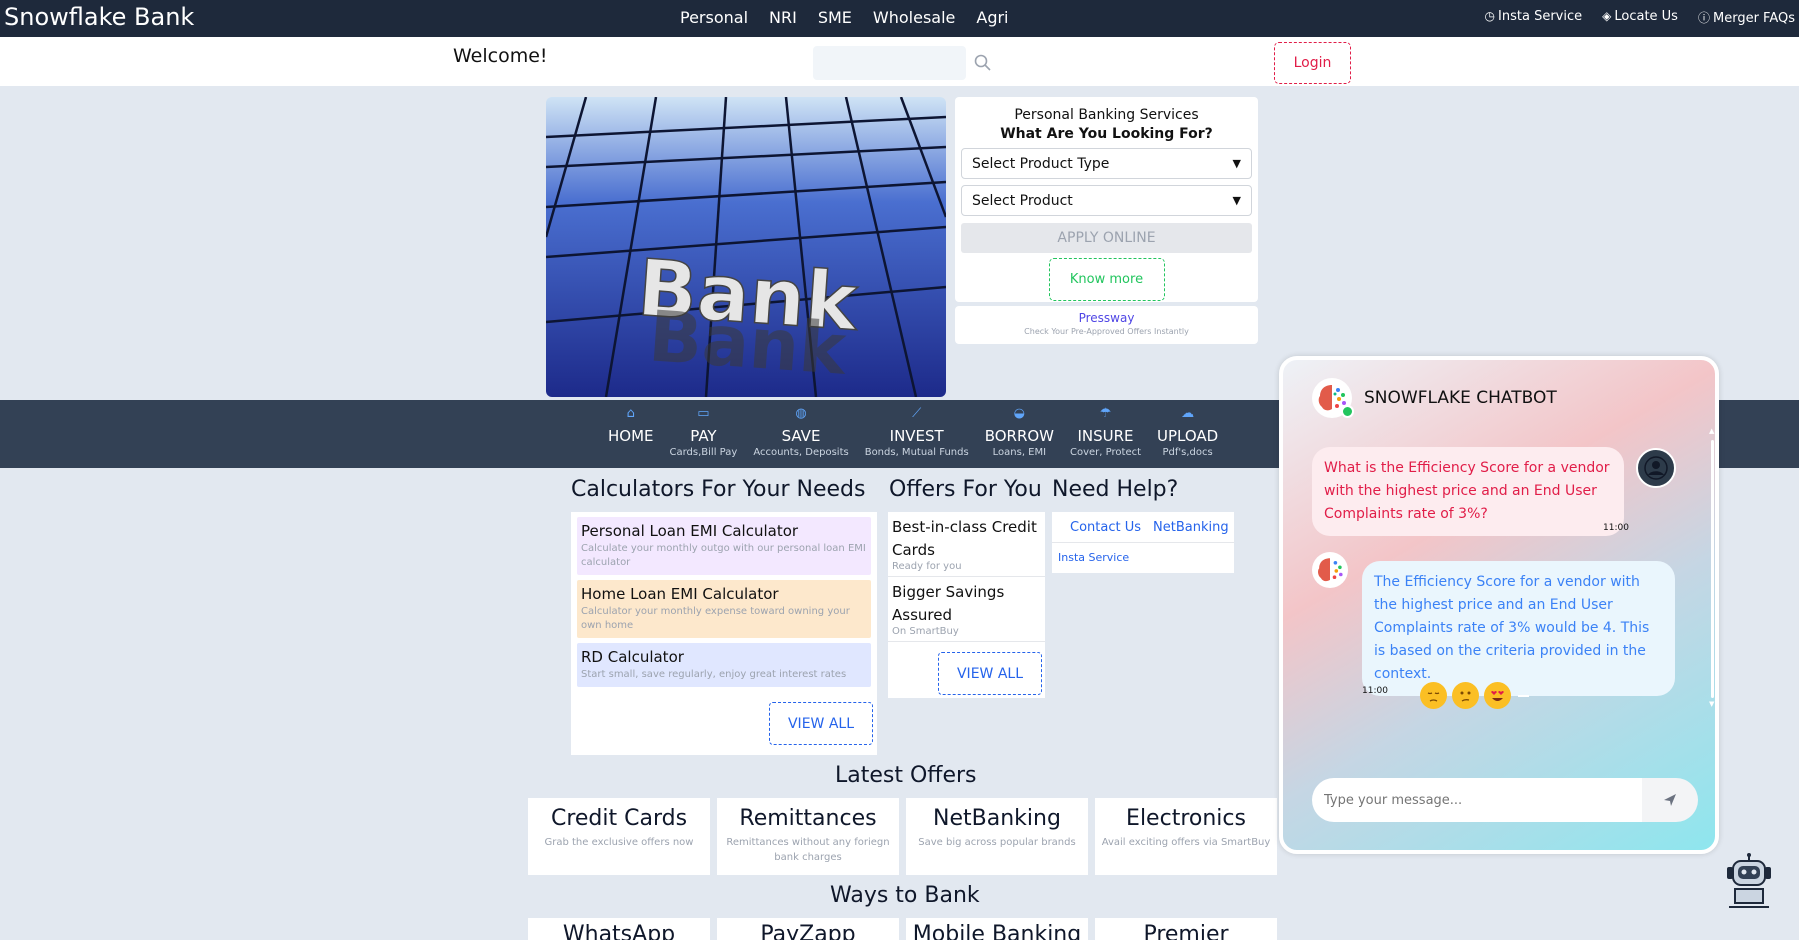 The image size is (1799, 940). Describe the element at coordinates (1333, 398) in the screenshot. I see `chatbot-brain-avatar` at that location.